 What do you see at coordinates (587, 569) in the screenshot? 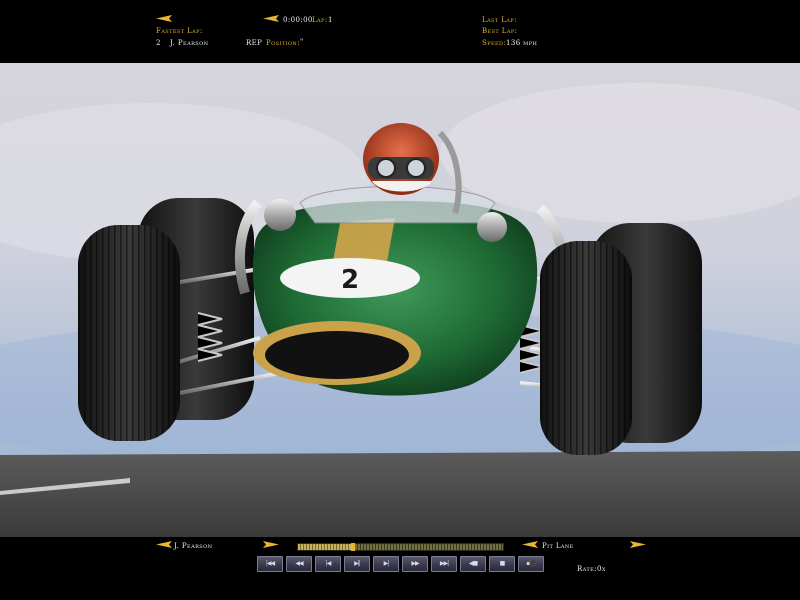
I see `rate-label: Rate:` at bounding box center [587, 569].